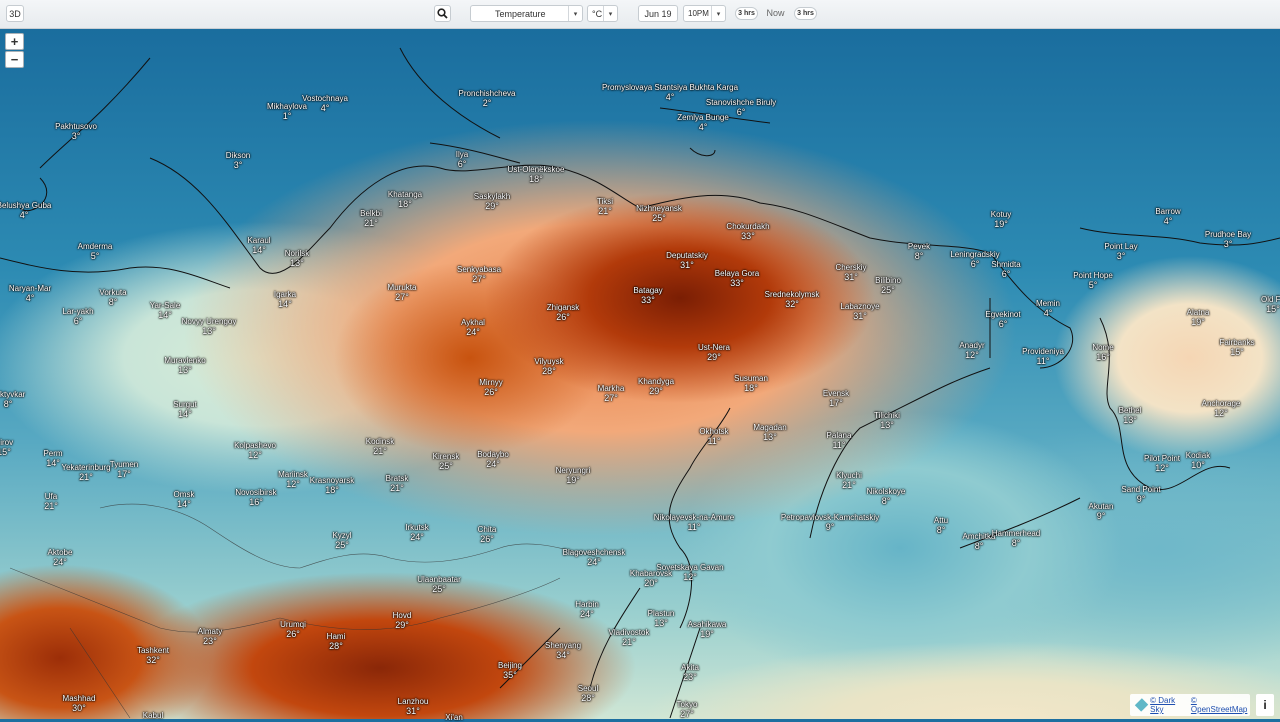 Image resolution: width=1280 pixels, height=722 pixels. I want to click on layer-select-value: Temperature, so click(520, 13).